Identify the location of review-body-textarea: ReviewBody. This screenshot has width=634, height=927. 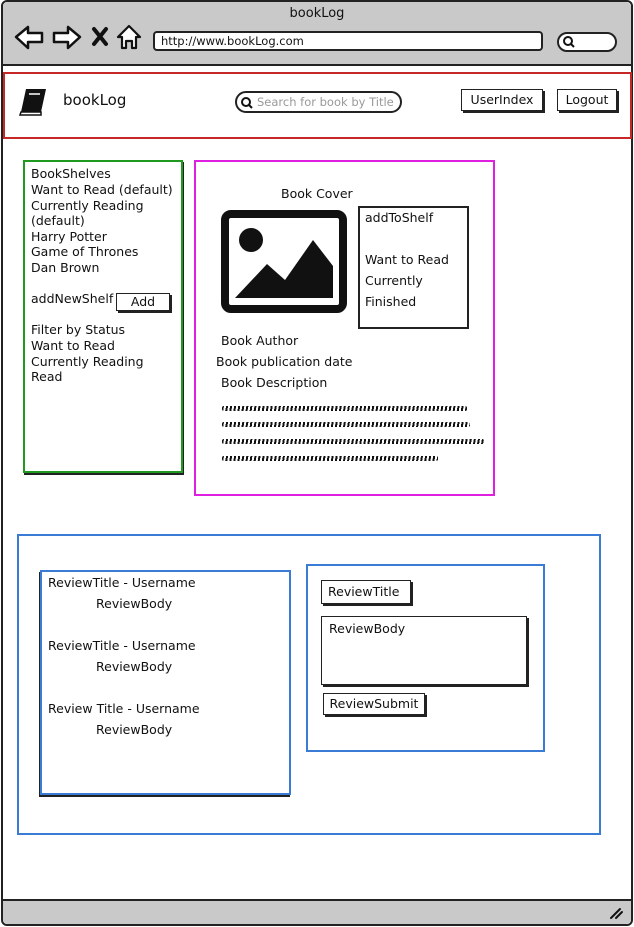
(424, 650).